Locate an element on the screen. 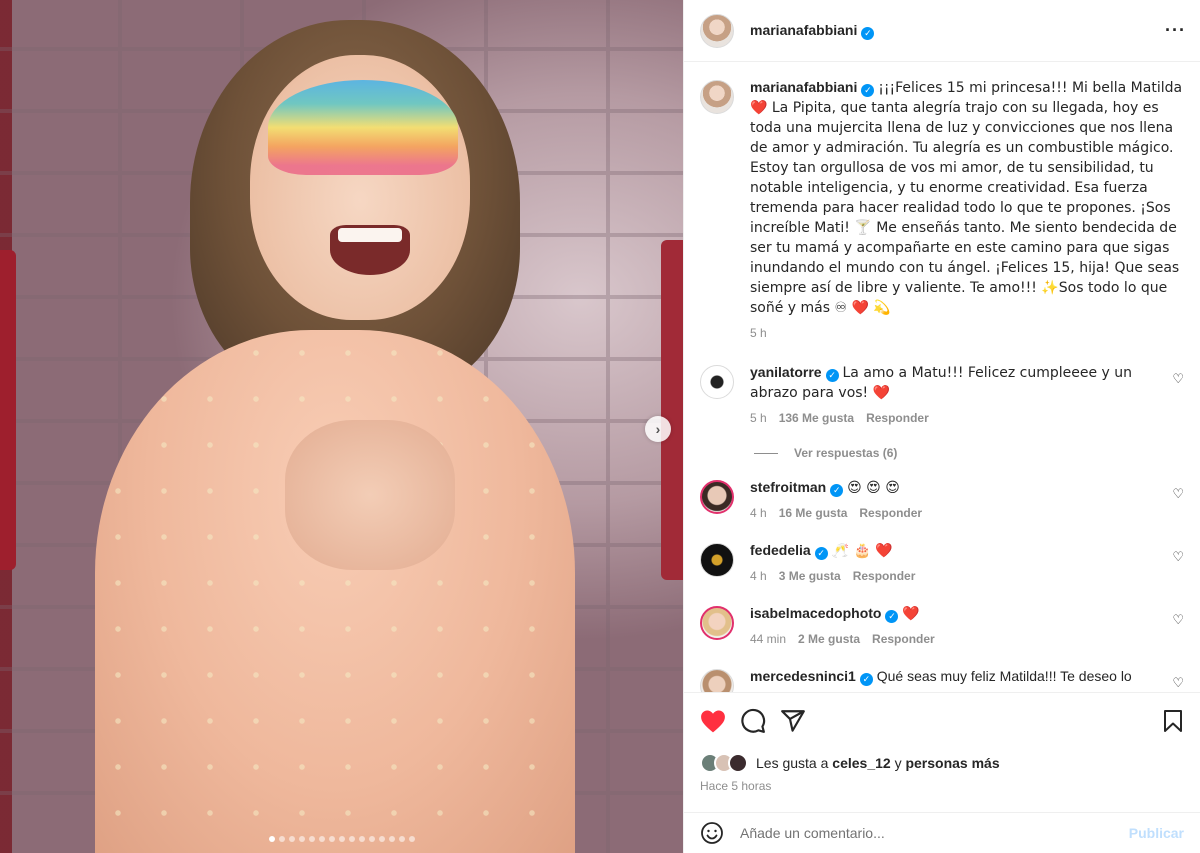 The height and width of the screenshot is (853, 1200). carousel-dots is located at coordinates (341, 839).